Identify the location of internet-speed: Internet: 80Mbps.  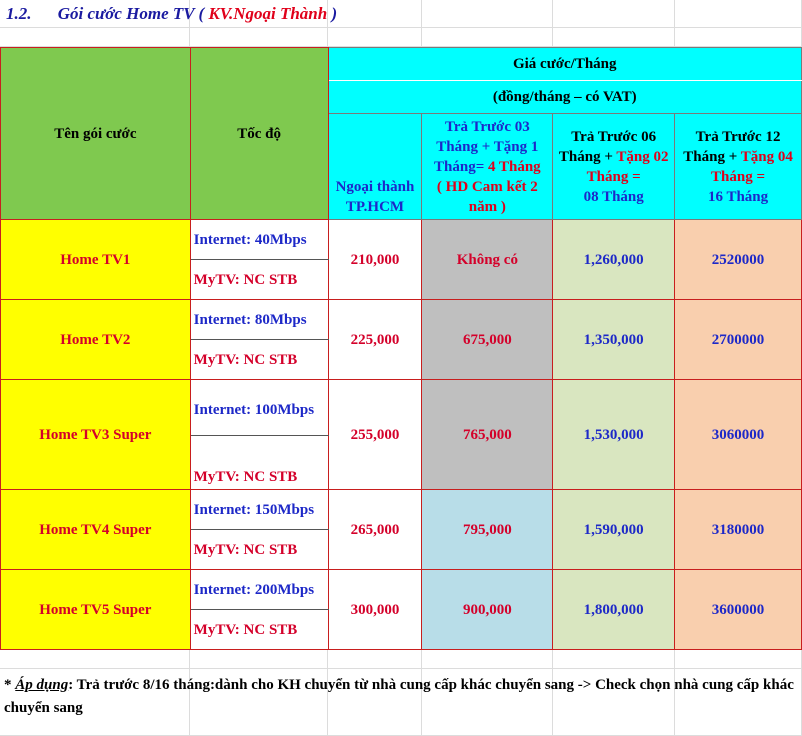
(259, 319).